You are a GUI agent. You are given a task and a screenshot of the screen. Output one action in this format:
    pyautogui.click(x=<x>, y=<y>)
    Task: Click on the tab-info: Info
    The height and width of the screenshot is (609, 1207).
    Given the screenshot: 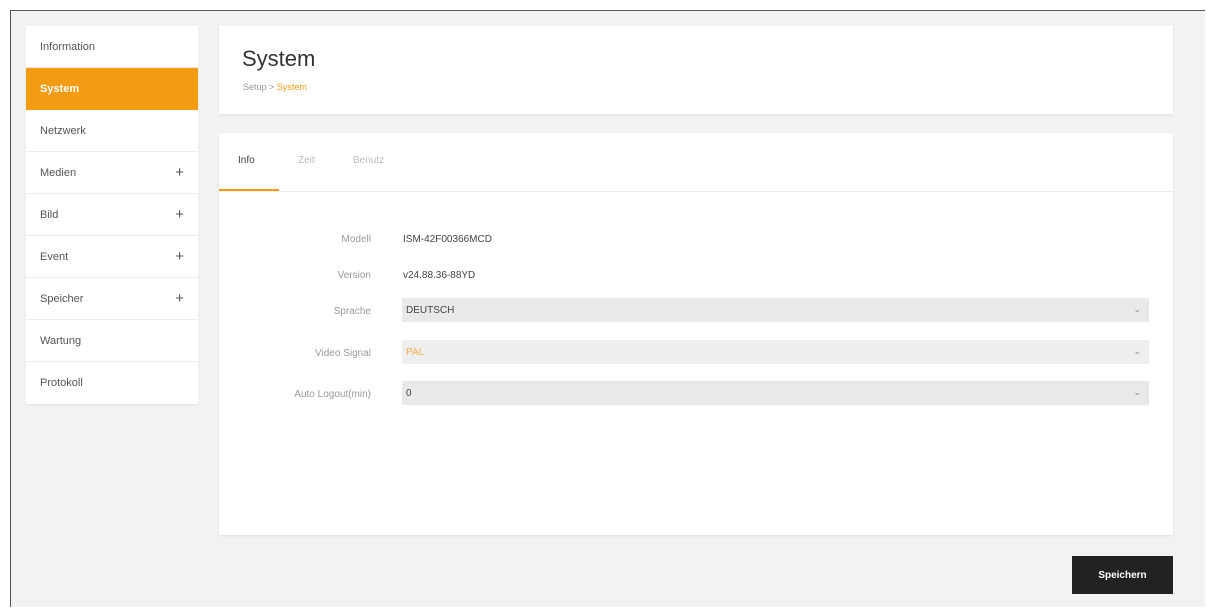 What is the action you would take?
    pyautogui.click(x=246, y=160)
    